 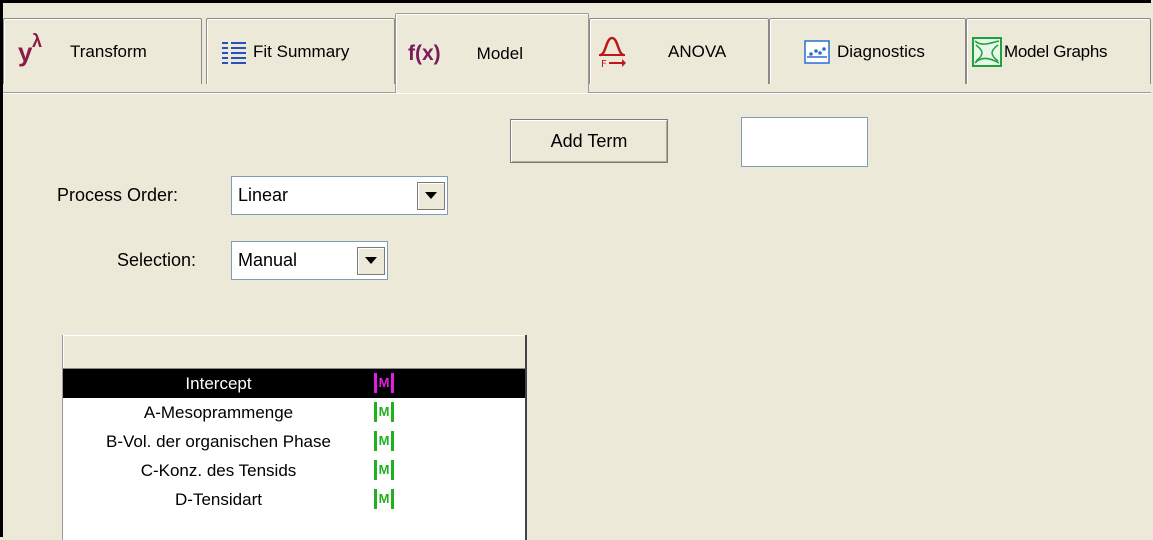 What do you see at coordinates (218, 412) in the screenshot?
I see `term-name: A-Mesoprammenge` at bounding box center [218, 412].